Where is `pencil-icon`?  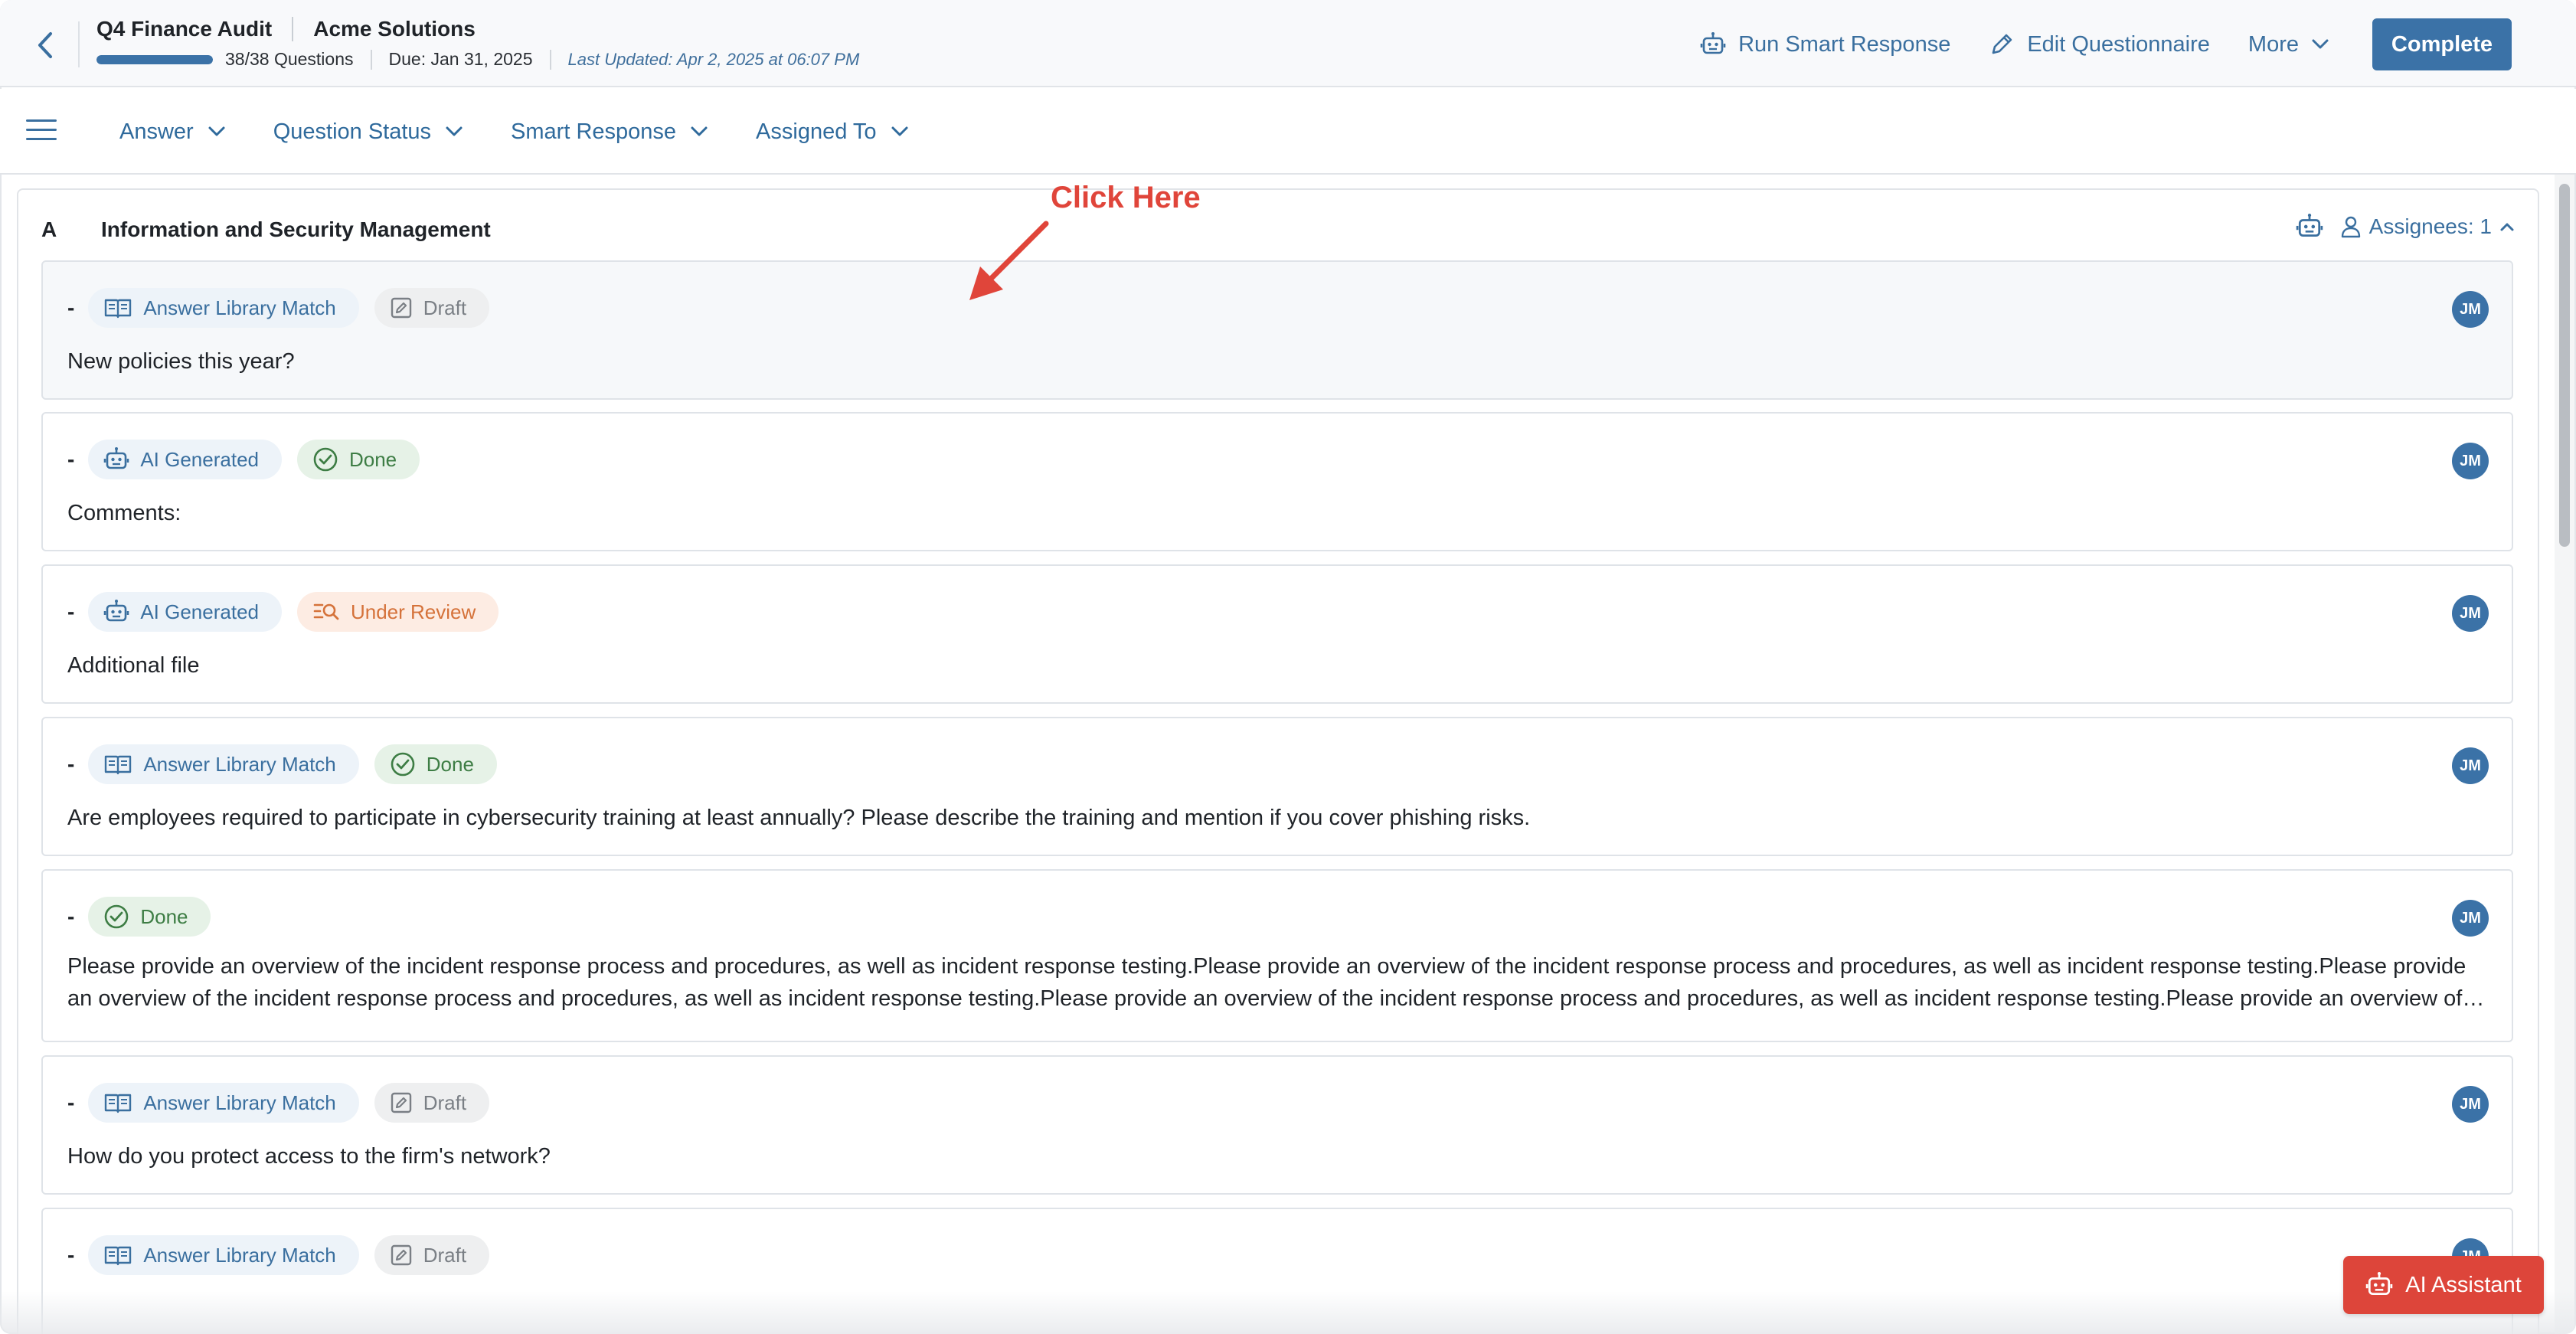 pencil-icon is located at coordinates (2002, 44).